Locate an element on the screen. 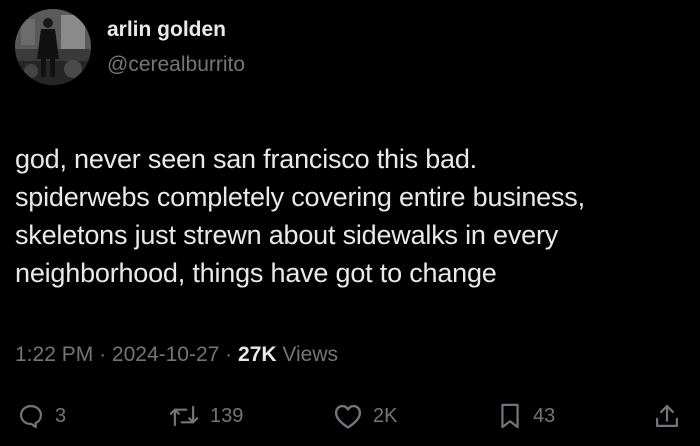  bookmark-icon is located at coordinates (510, 416).